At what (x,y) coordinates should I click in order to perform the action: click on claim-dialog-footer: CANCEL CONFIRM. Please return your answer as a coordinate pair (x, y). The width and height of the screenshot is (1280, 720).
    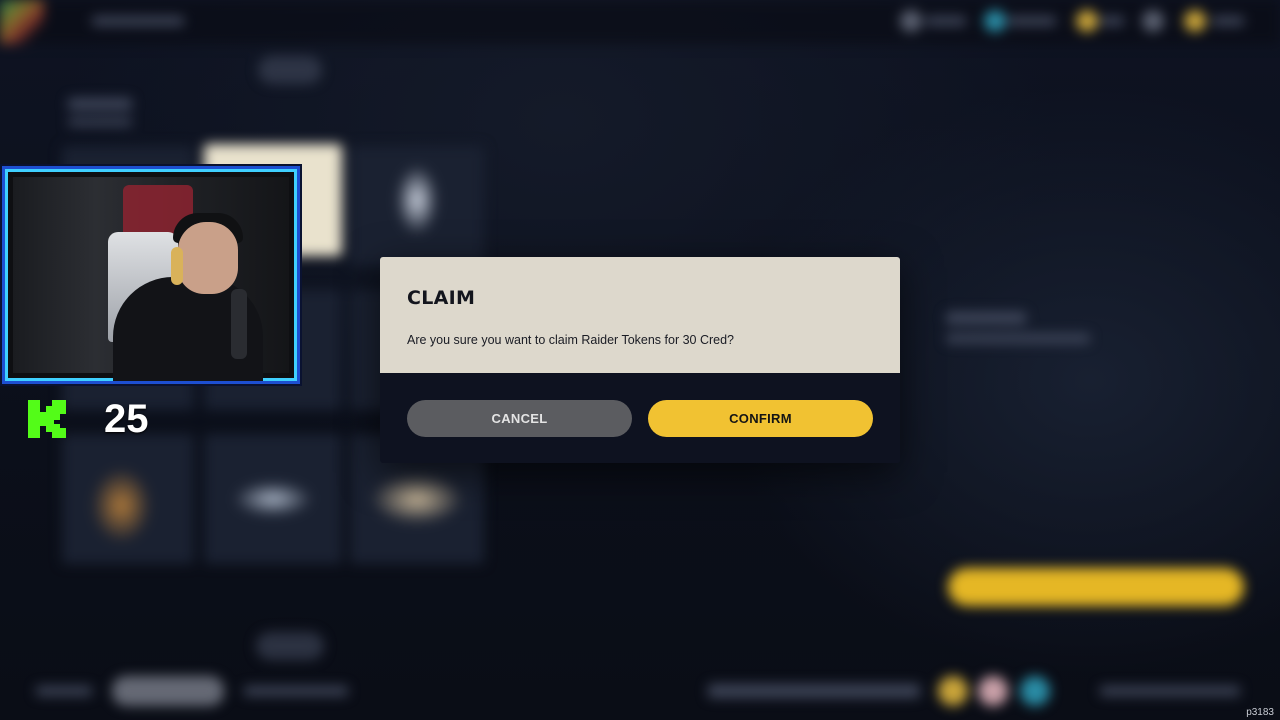
    Looking at the image, I should click on (640, 418).